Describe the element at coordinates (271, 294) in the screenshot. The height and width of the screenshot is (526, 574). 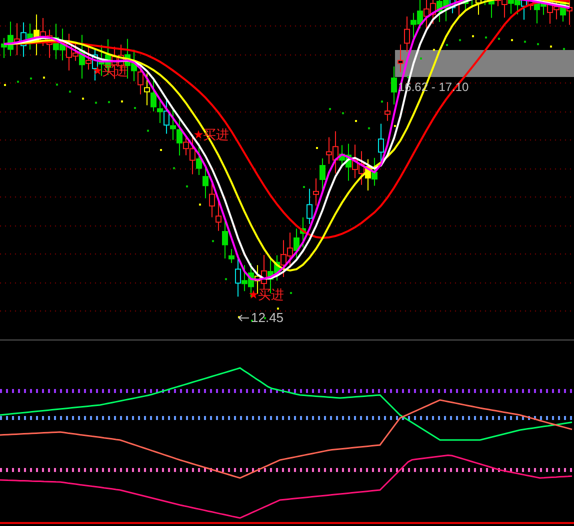
I see `buy-signal-label: 买进` at that location.